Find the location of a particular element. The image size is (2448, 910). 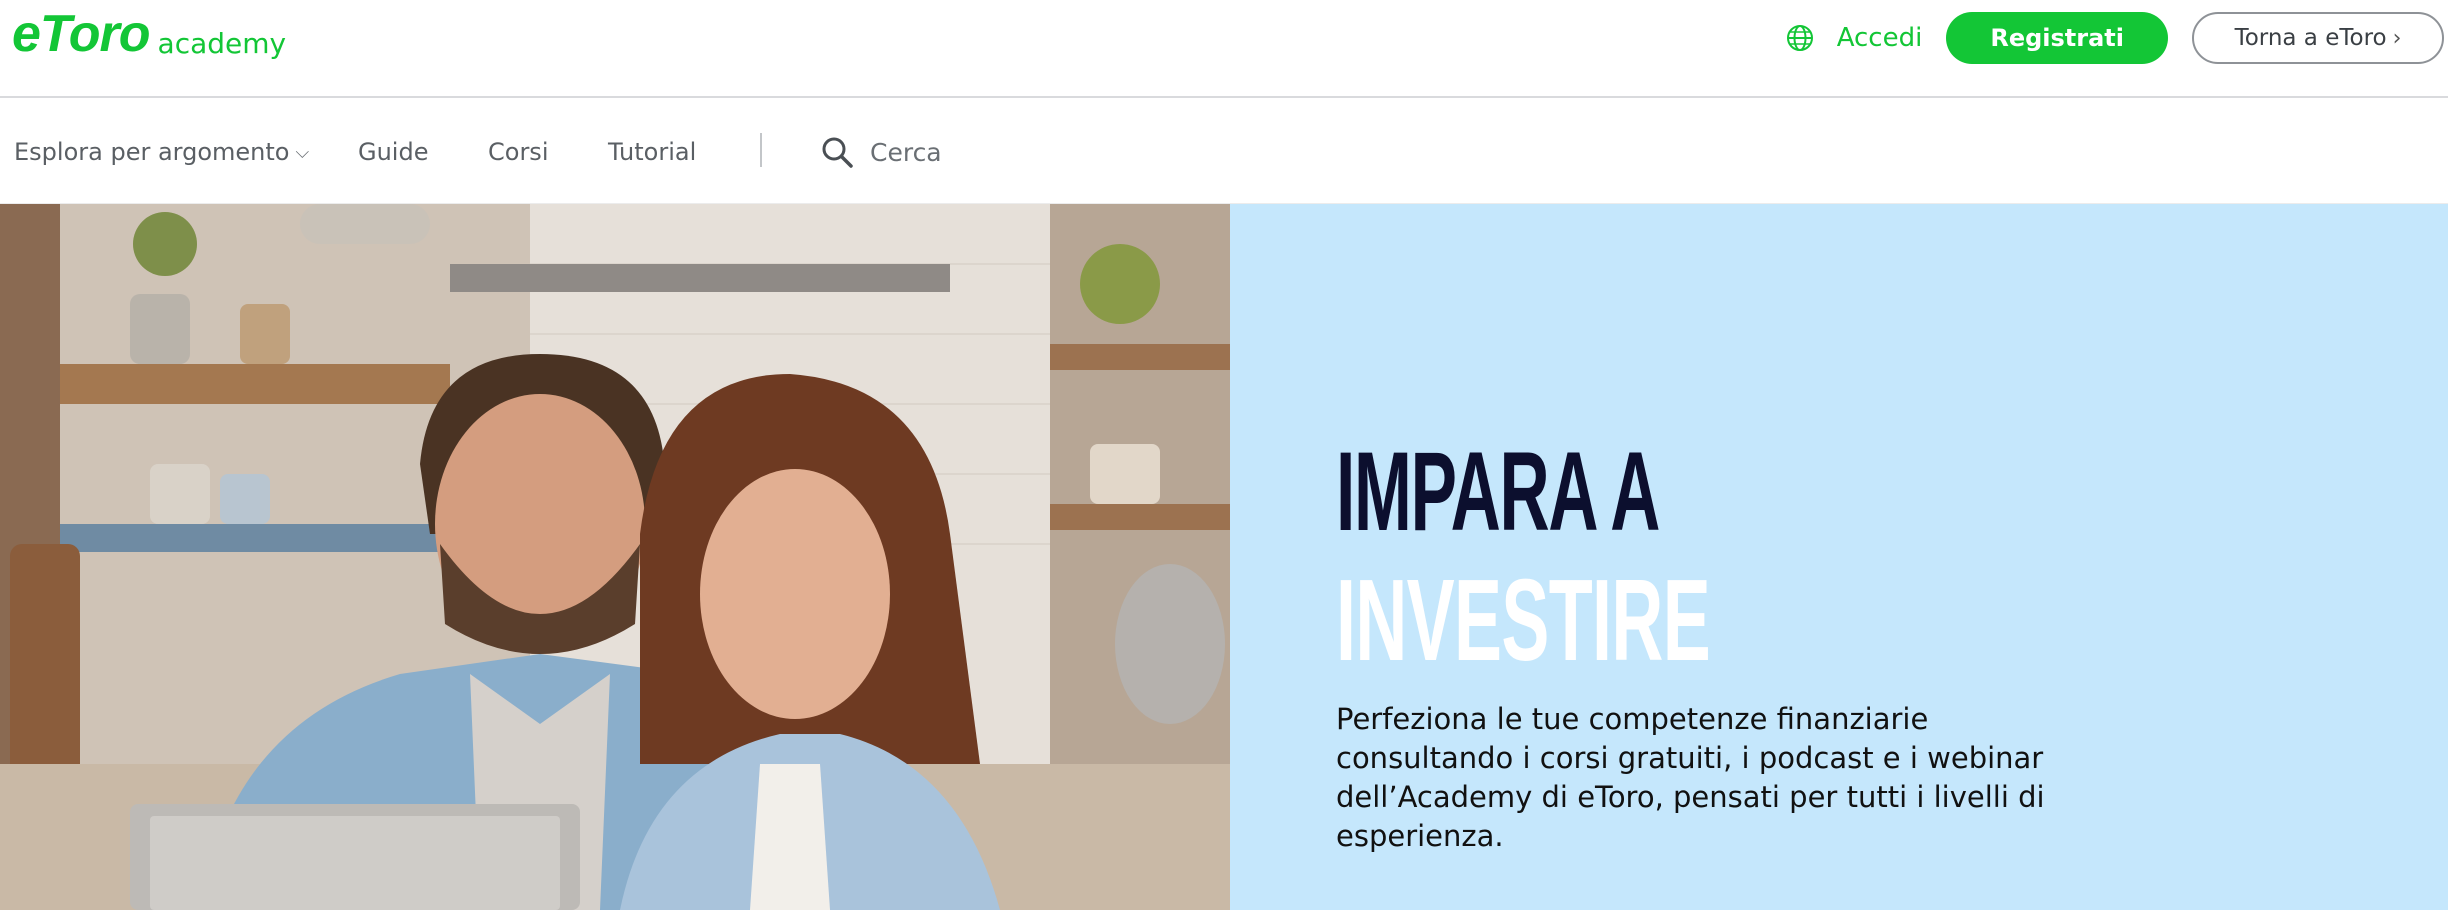

back-to-etoro-button: Torna a eToro › is located at coordinates (2318, 38).